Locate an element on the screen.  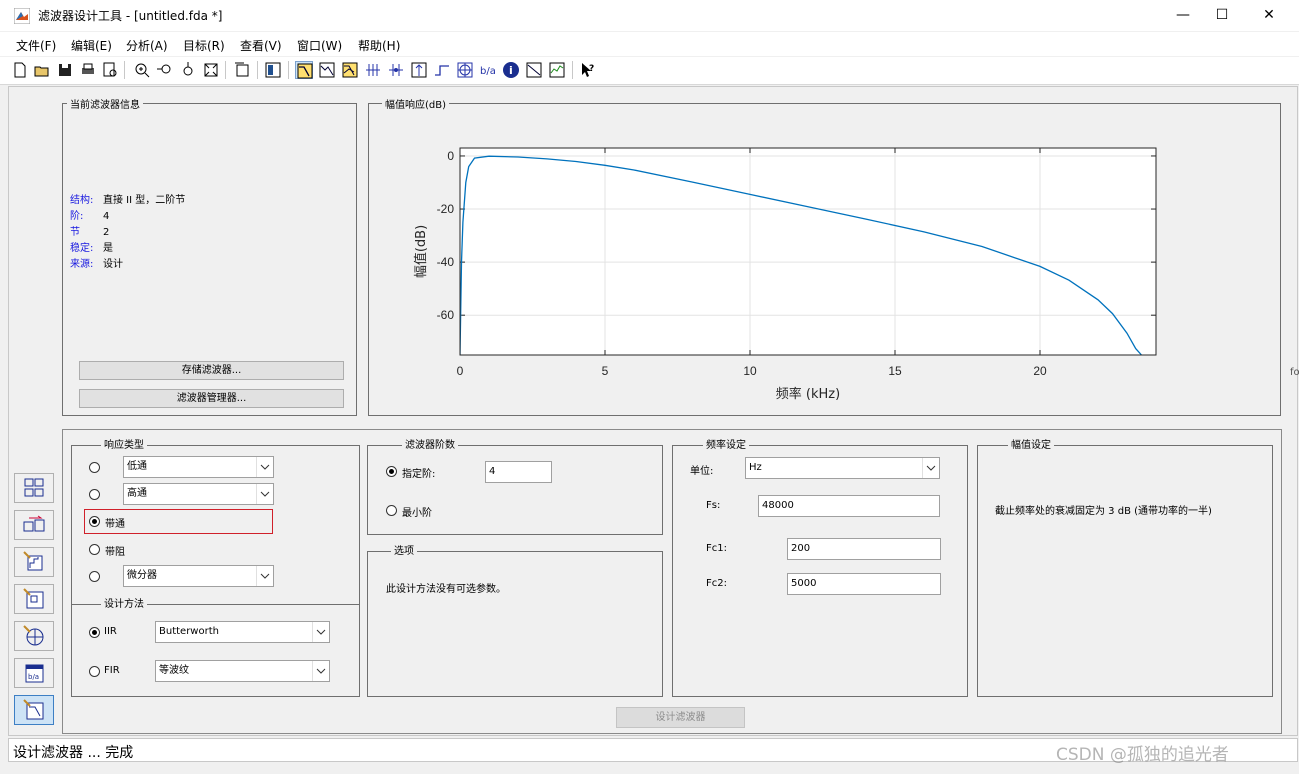
noise-loading-icon is located at coordinates (557, 70).